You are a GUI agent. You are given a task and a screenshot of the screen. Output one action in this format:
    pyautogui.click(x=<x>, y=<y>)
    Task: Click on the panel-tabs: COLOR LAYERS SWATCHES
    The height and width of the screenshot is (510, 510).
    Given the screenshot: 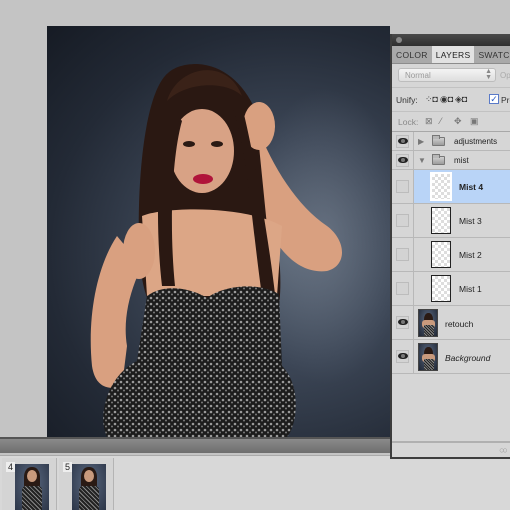 What is the action you would take?
    pyautogui.click(x=451, y=55)
    